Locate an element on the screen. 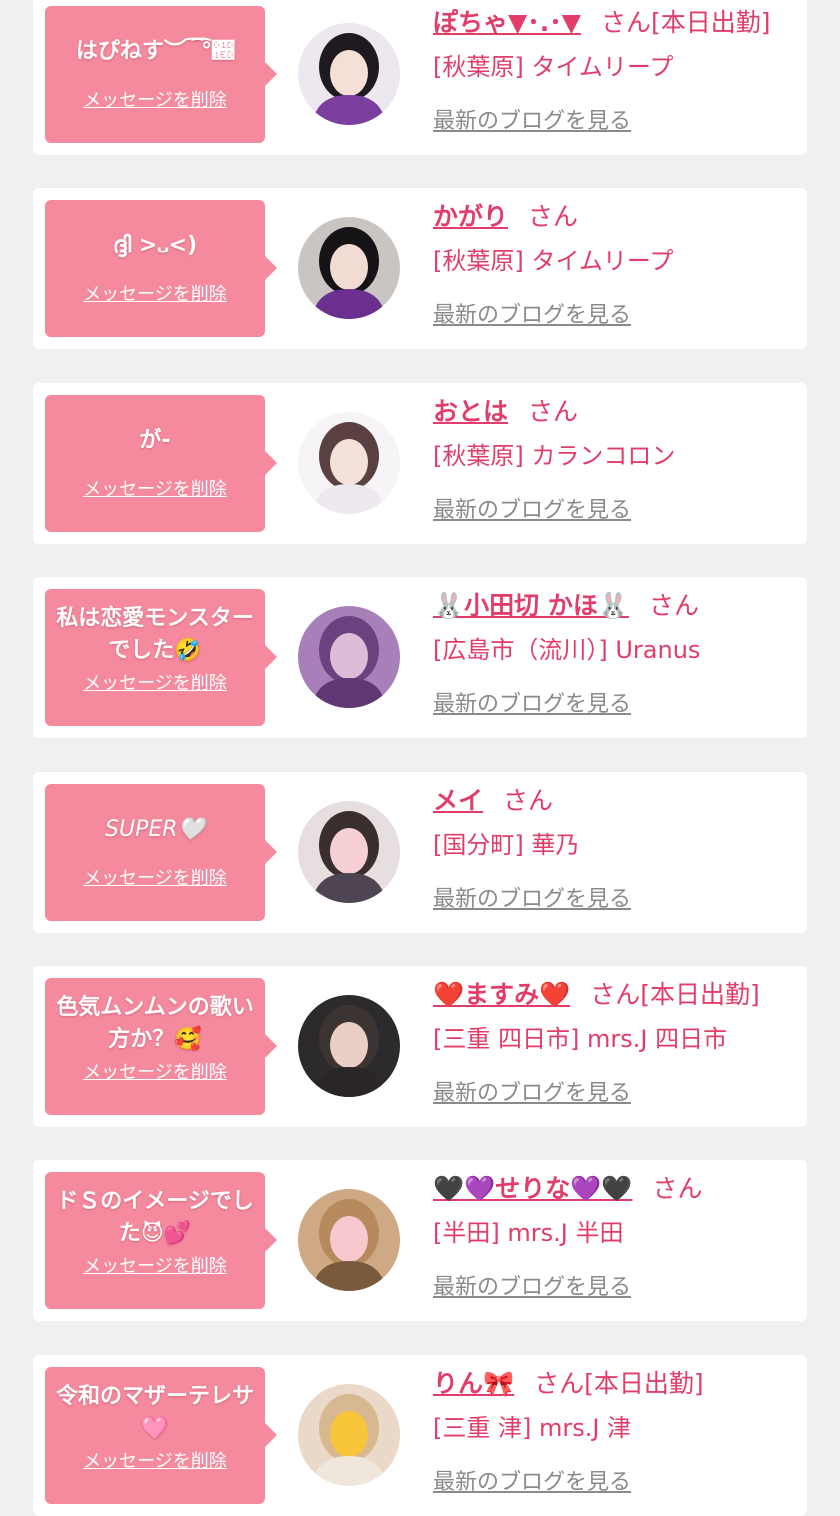 The height and width of the screenshot is (1516, 840). shop-label: [三重 津] mrs.J 津 is located at coordinates (532, 1428).